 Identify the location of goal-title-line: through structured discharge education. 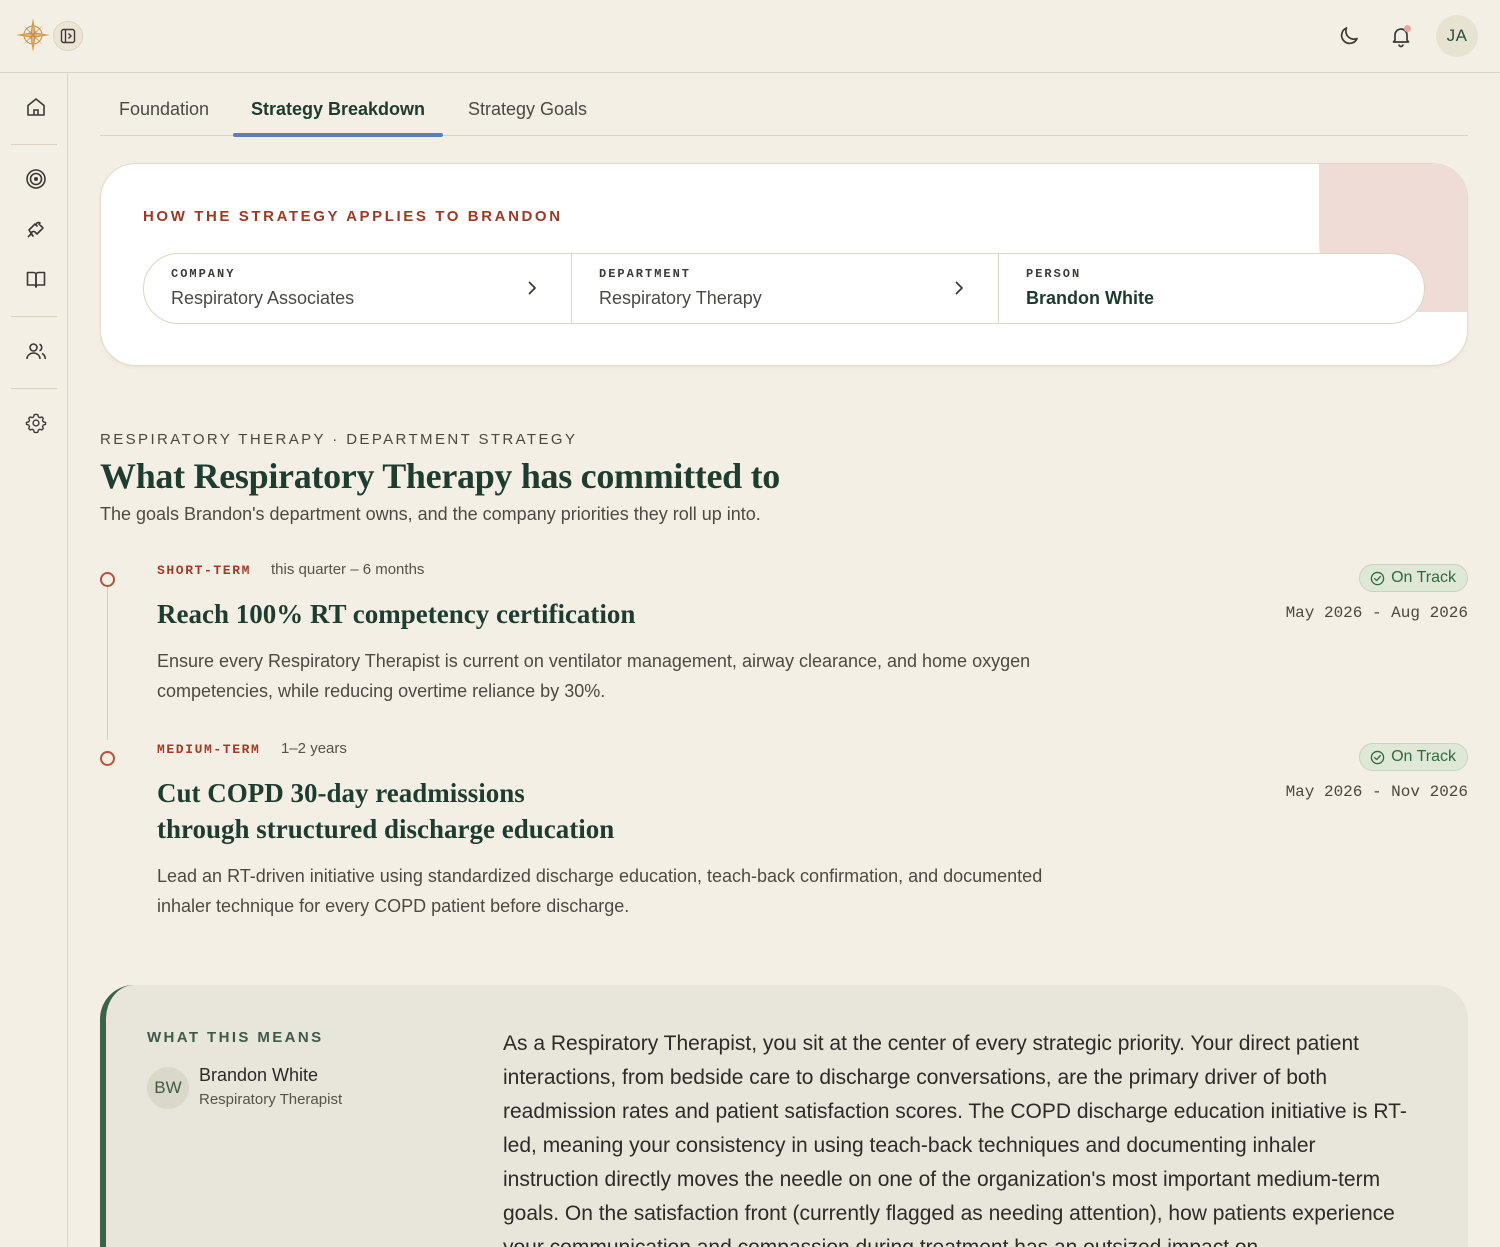
(386, 829).